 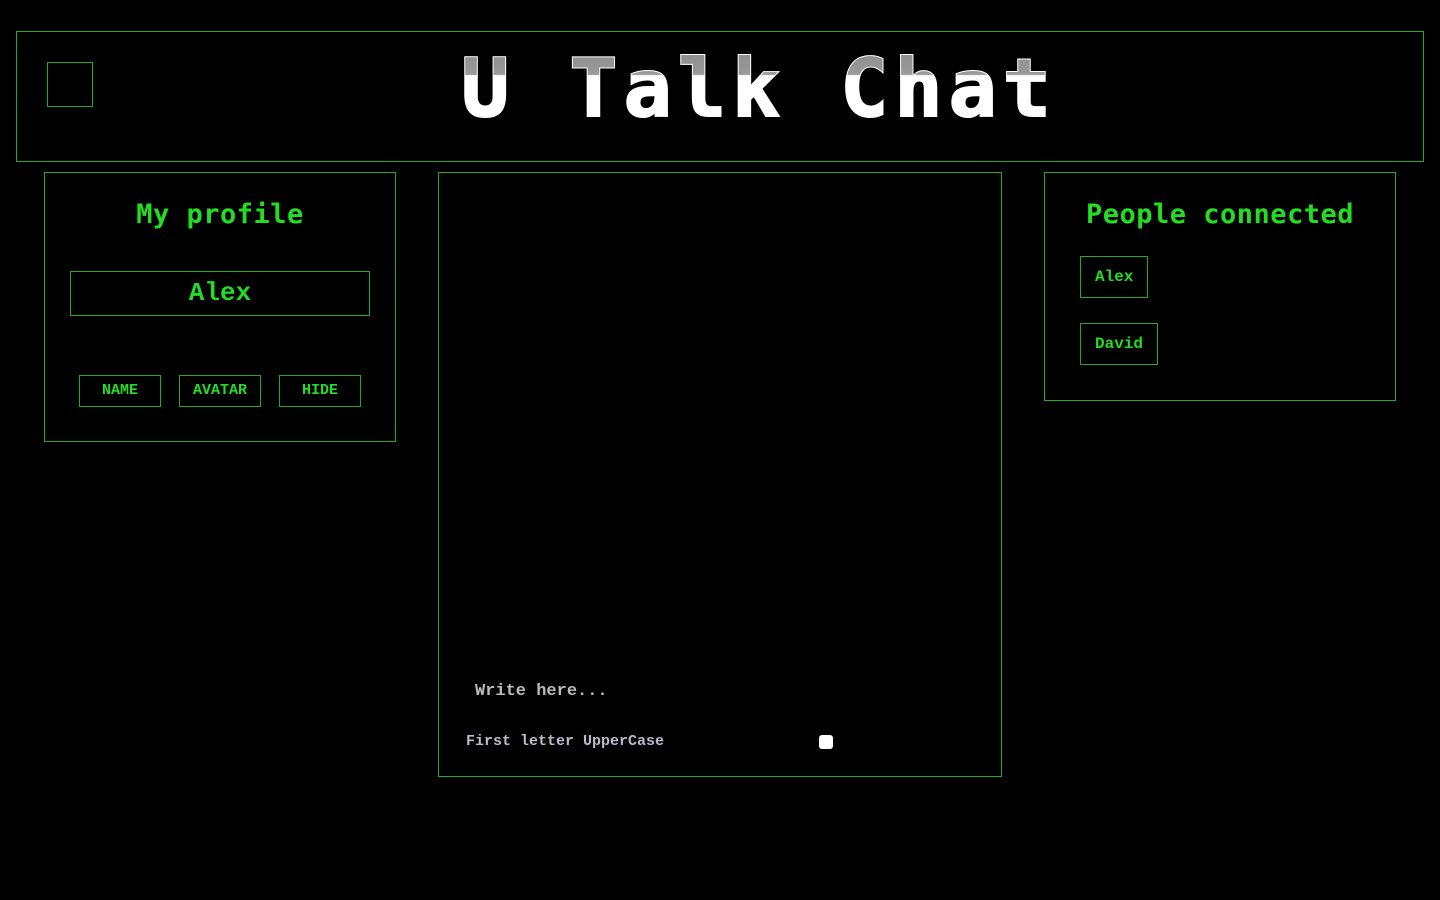 I want to click on profile-name: Alex, so click(x=220, y=293).